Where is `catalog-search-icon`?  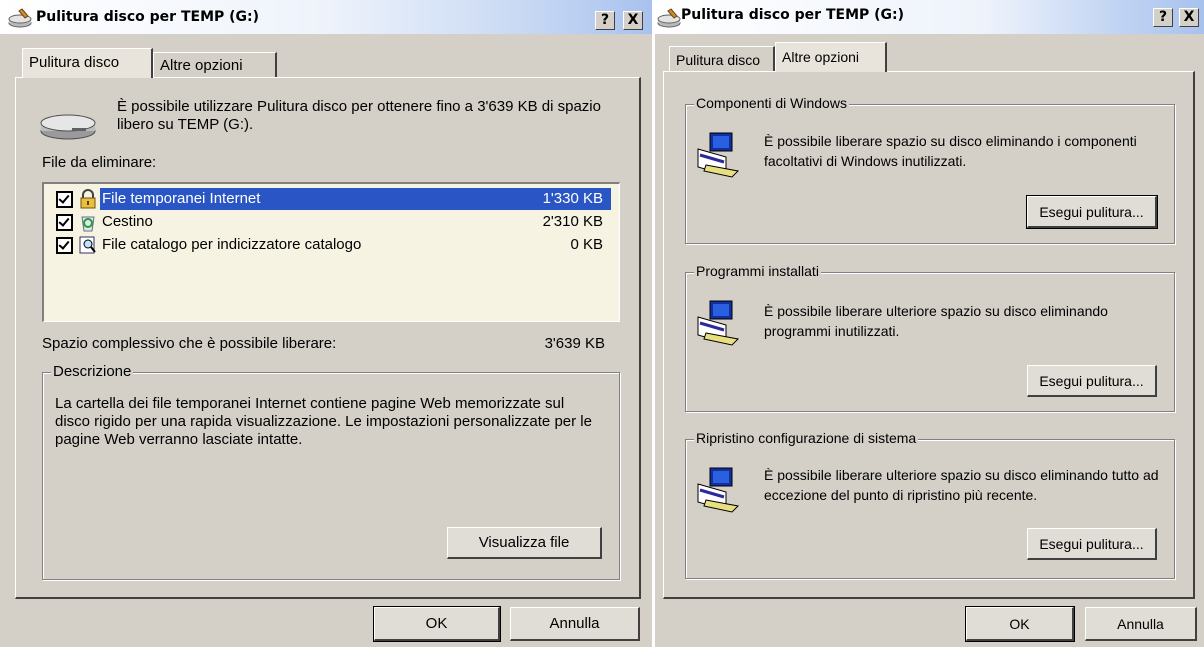
catalog-search-icon is located at coordinates (87, 245).